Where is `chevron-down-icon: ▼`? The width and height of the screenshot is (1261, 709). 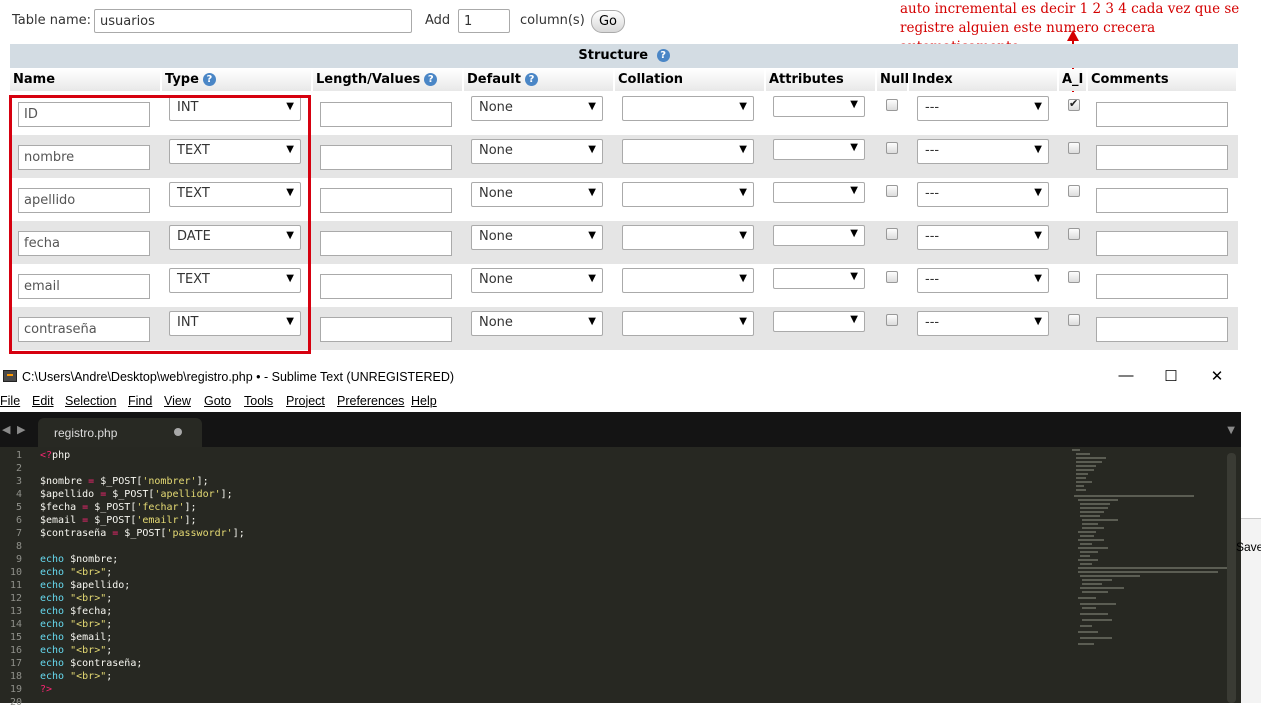 chevron-down-icon: ▼ is located at coordinates (592, 106).